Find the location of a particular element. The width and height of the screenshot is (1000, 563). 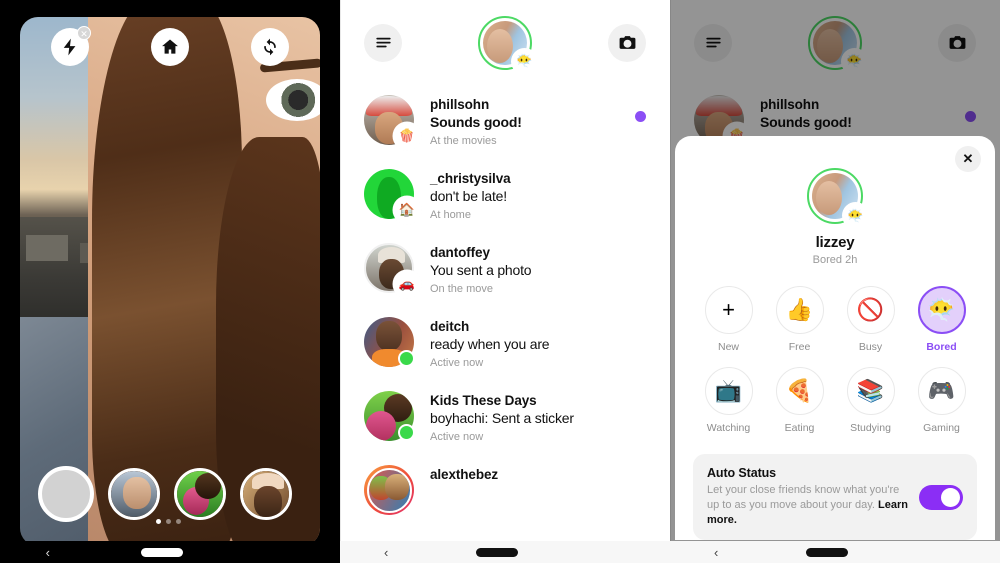

status-option-label: Studying is located at coordinates (870, 428).